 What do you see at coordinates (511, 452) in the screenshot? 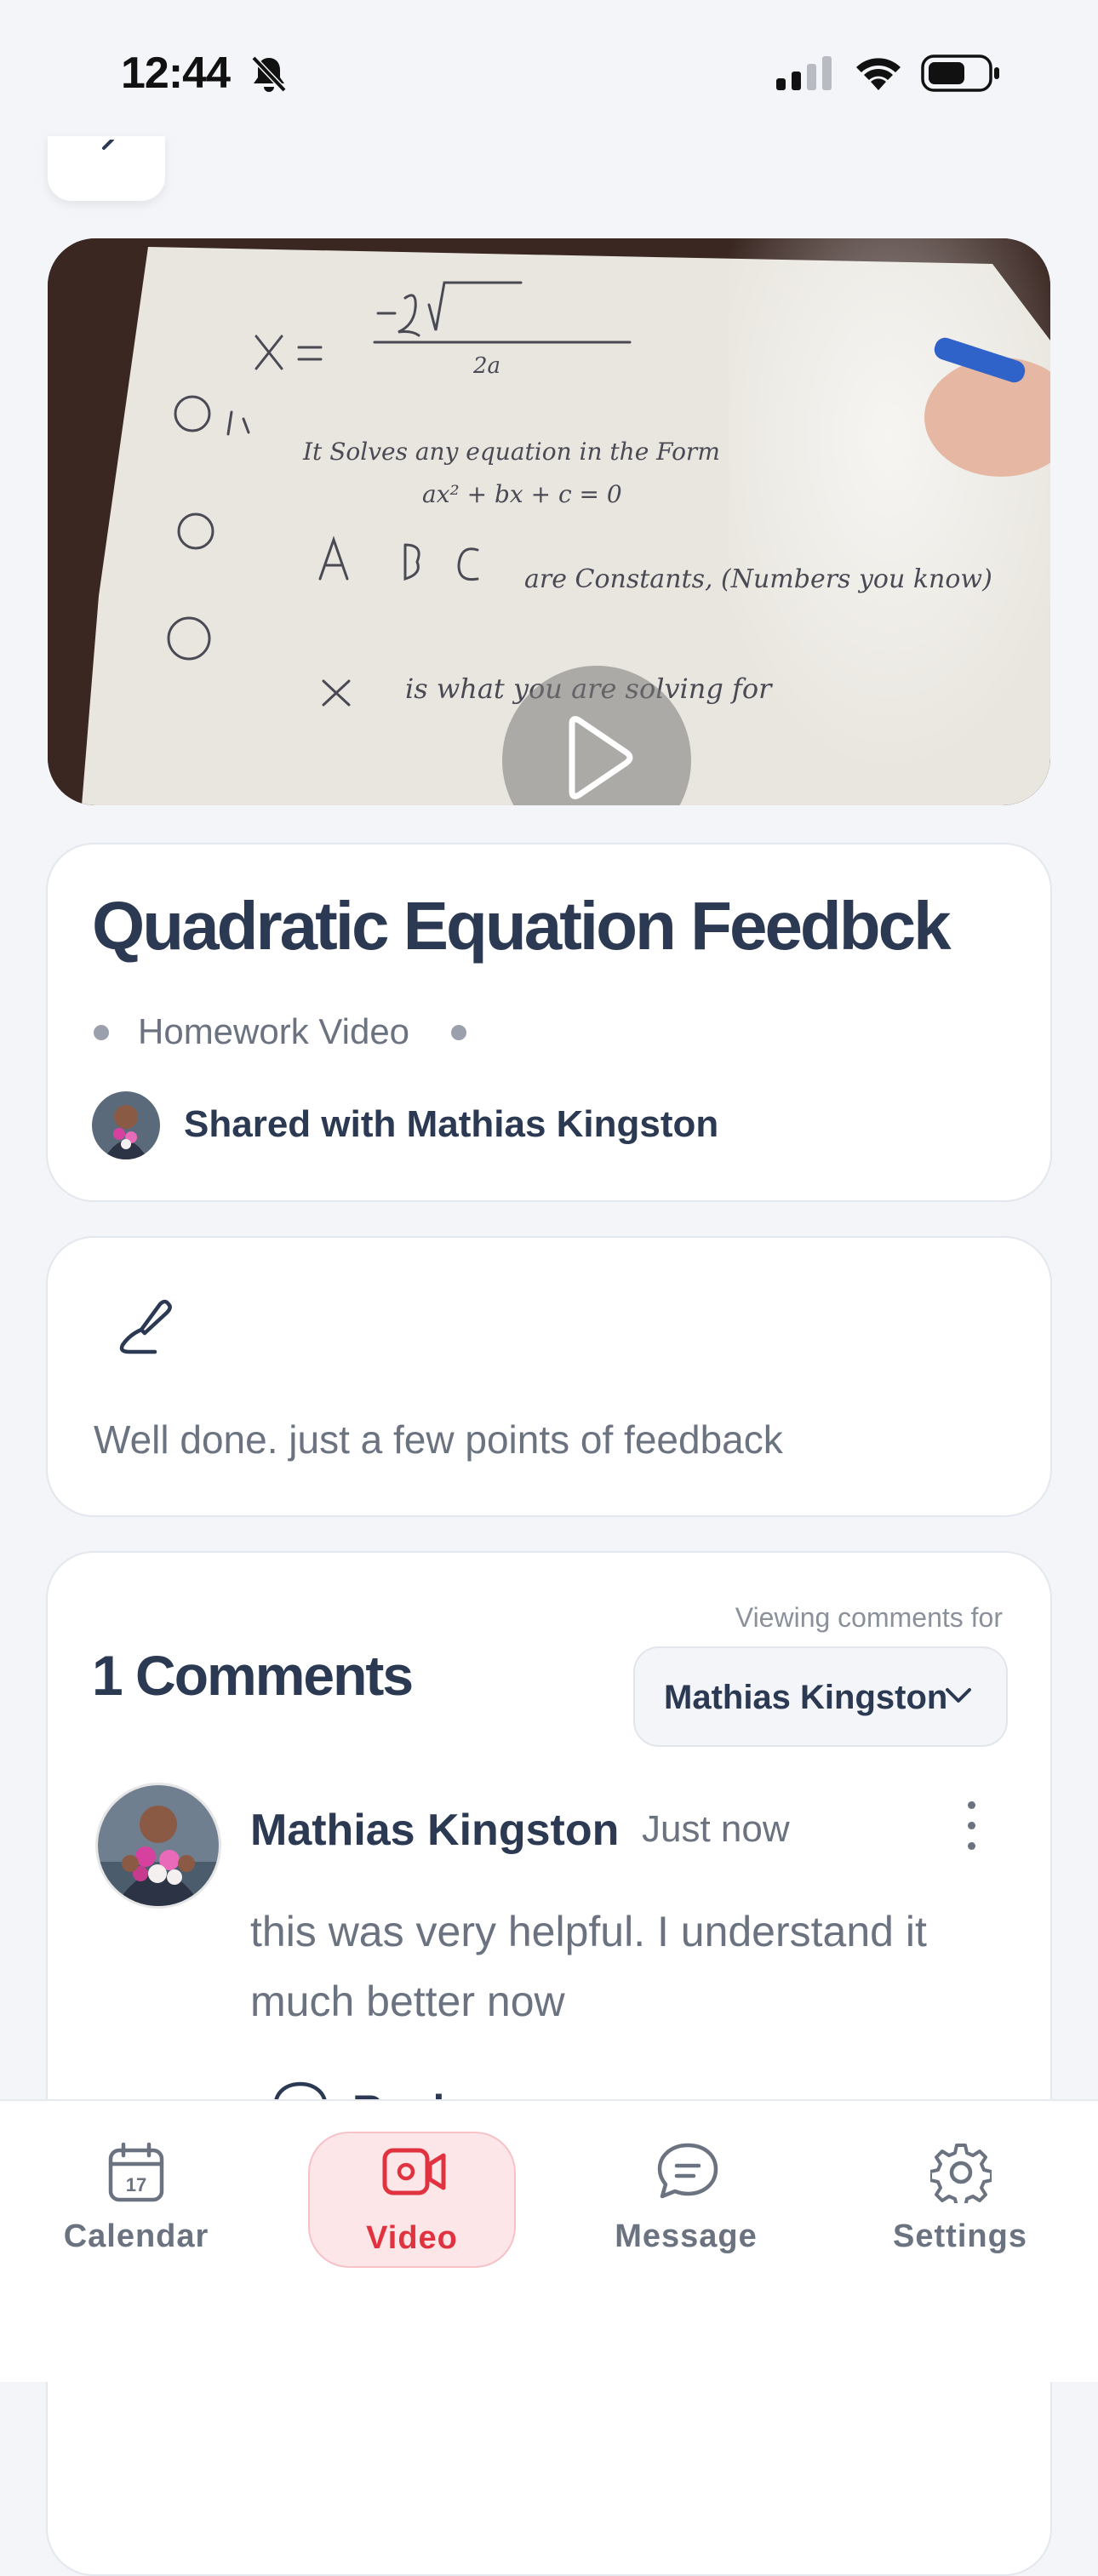
I see `svg-text:It Solves any equation in: It Solves any equation in the Form` at bounding box center [511, 452].